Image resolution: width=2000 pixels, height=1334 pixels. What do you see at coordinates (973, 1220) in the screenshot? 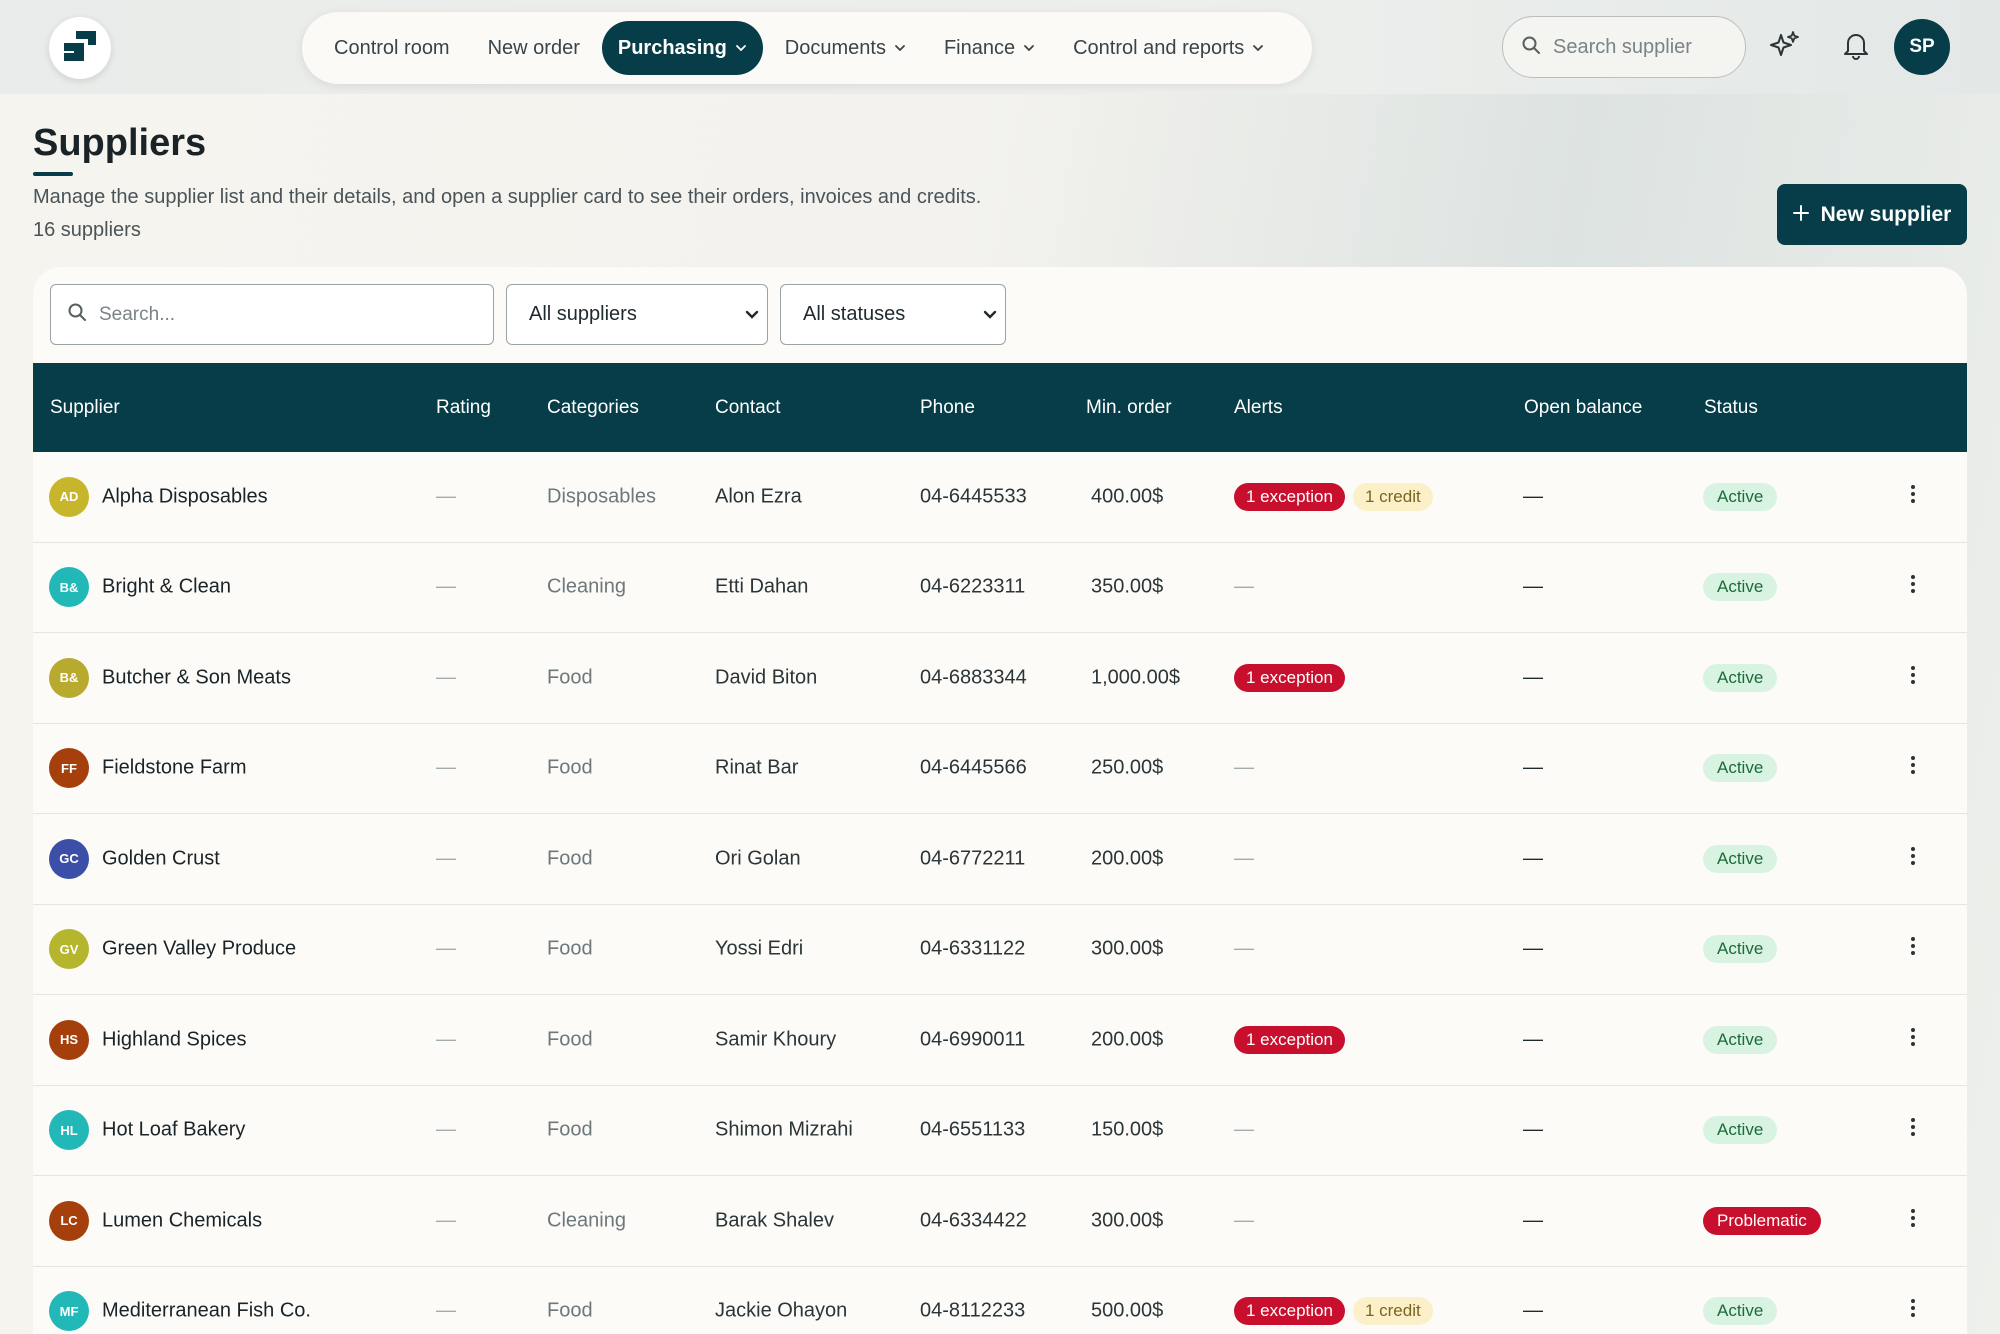
I see `phone-value: 04-6334422` at bounding box center [973, 1220].